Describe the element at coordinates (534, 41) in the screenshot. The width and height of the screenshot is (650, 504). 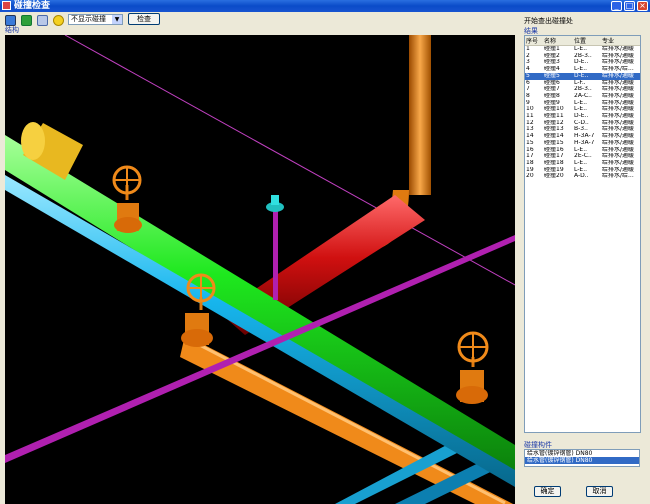
I see `header-index: 序号` at that location.